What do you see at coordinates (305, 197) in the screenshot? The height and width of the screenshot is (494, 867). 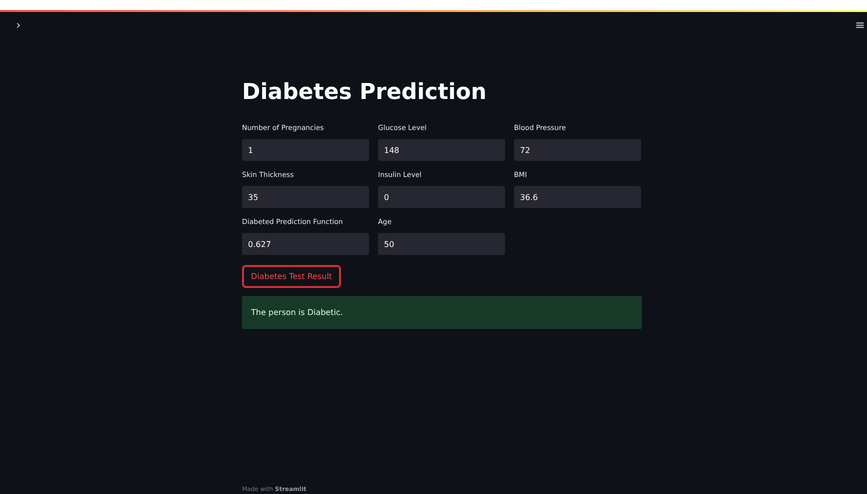 I see `input-field: 35` at bounding box center [305, 197].